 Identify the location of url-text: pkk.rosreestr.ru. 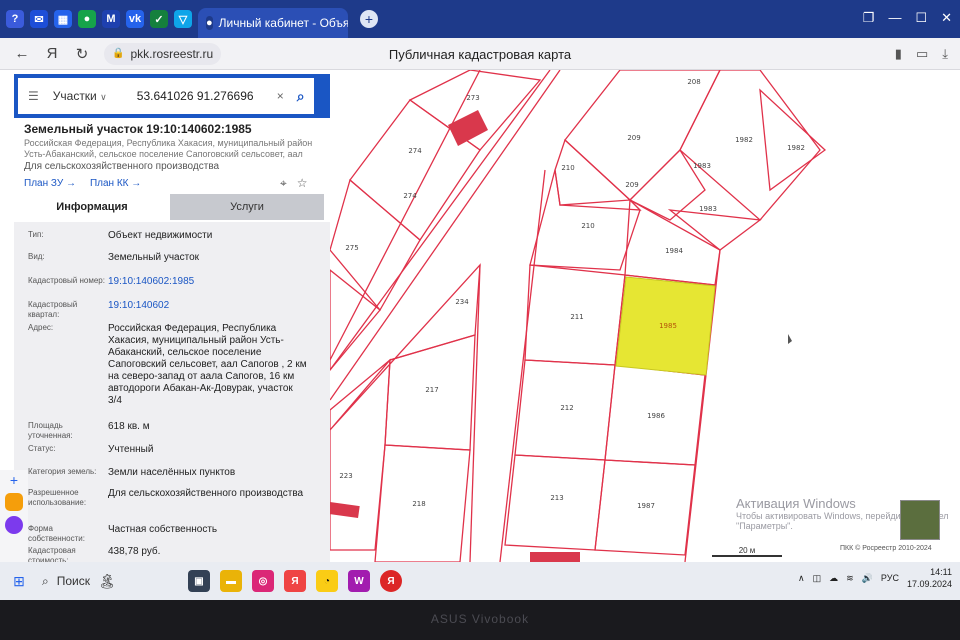
(172, 53).